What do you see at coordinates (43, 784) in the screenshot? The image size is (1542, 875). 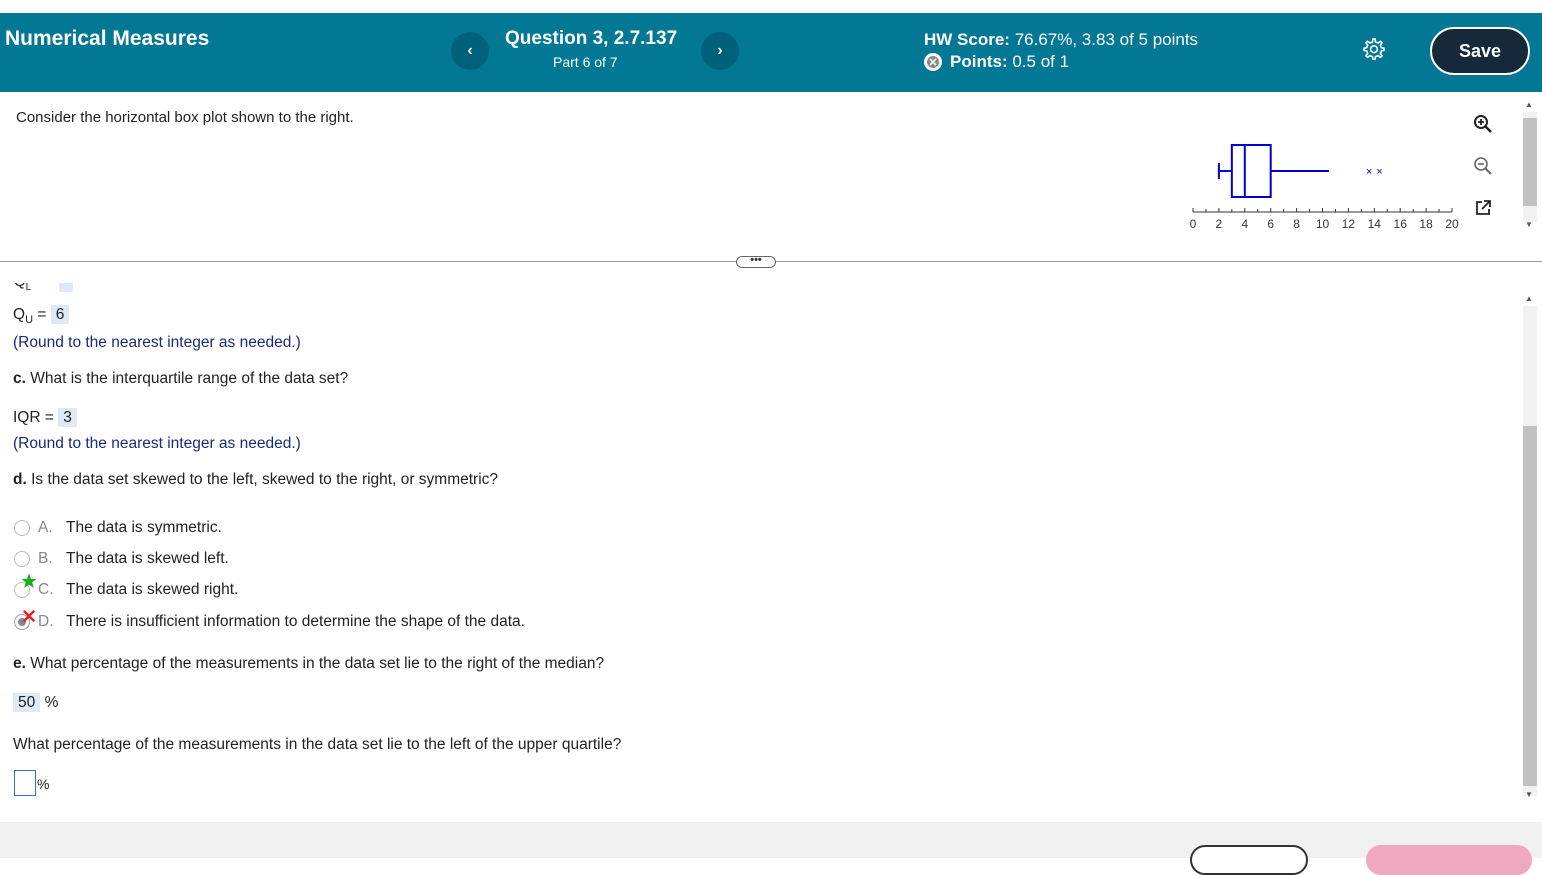 I see `input-percent-sign: %` at bounding box center [43, 784].